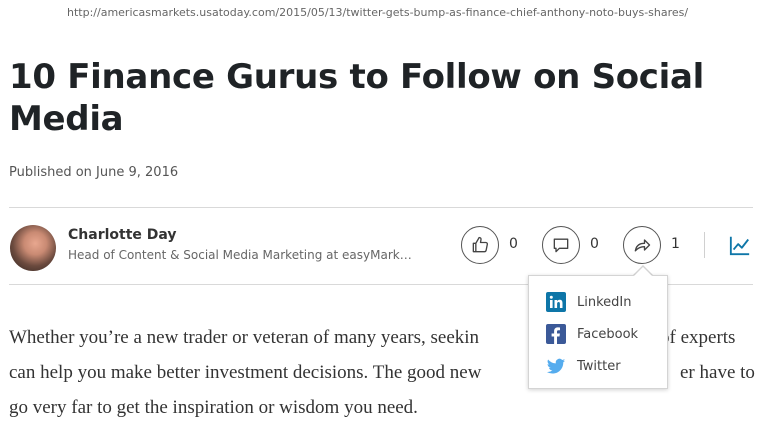 The width and height of the screenshot is (769, 429). I want to click on dropdown-caret-fill, so click(643, 272).